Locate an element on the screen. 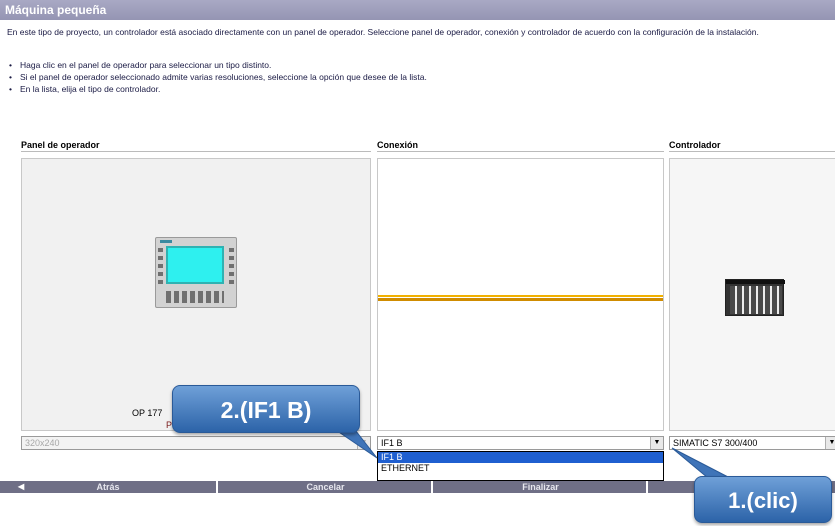 This screenshot has height=526, width=835. callout-step-1: 1.(clic) is located at coordinates (763, 499).